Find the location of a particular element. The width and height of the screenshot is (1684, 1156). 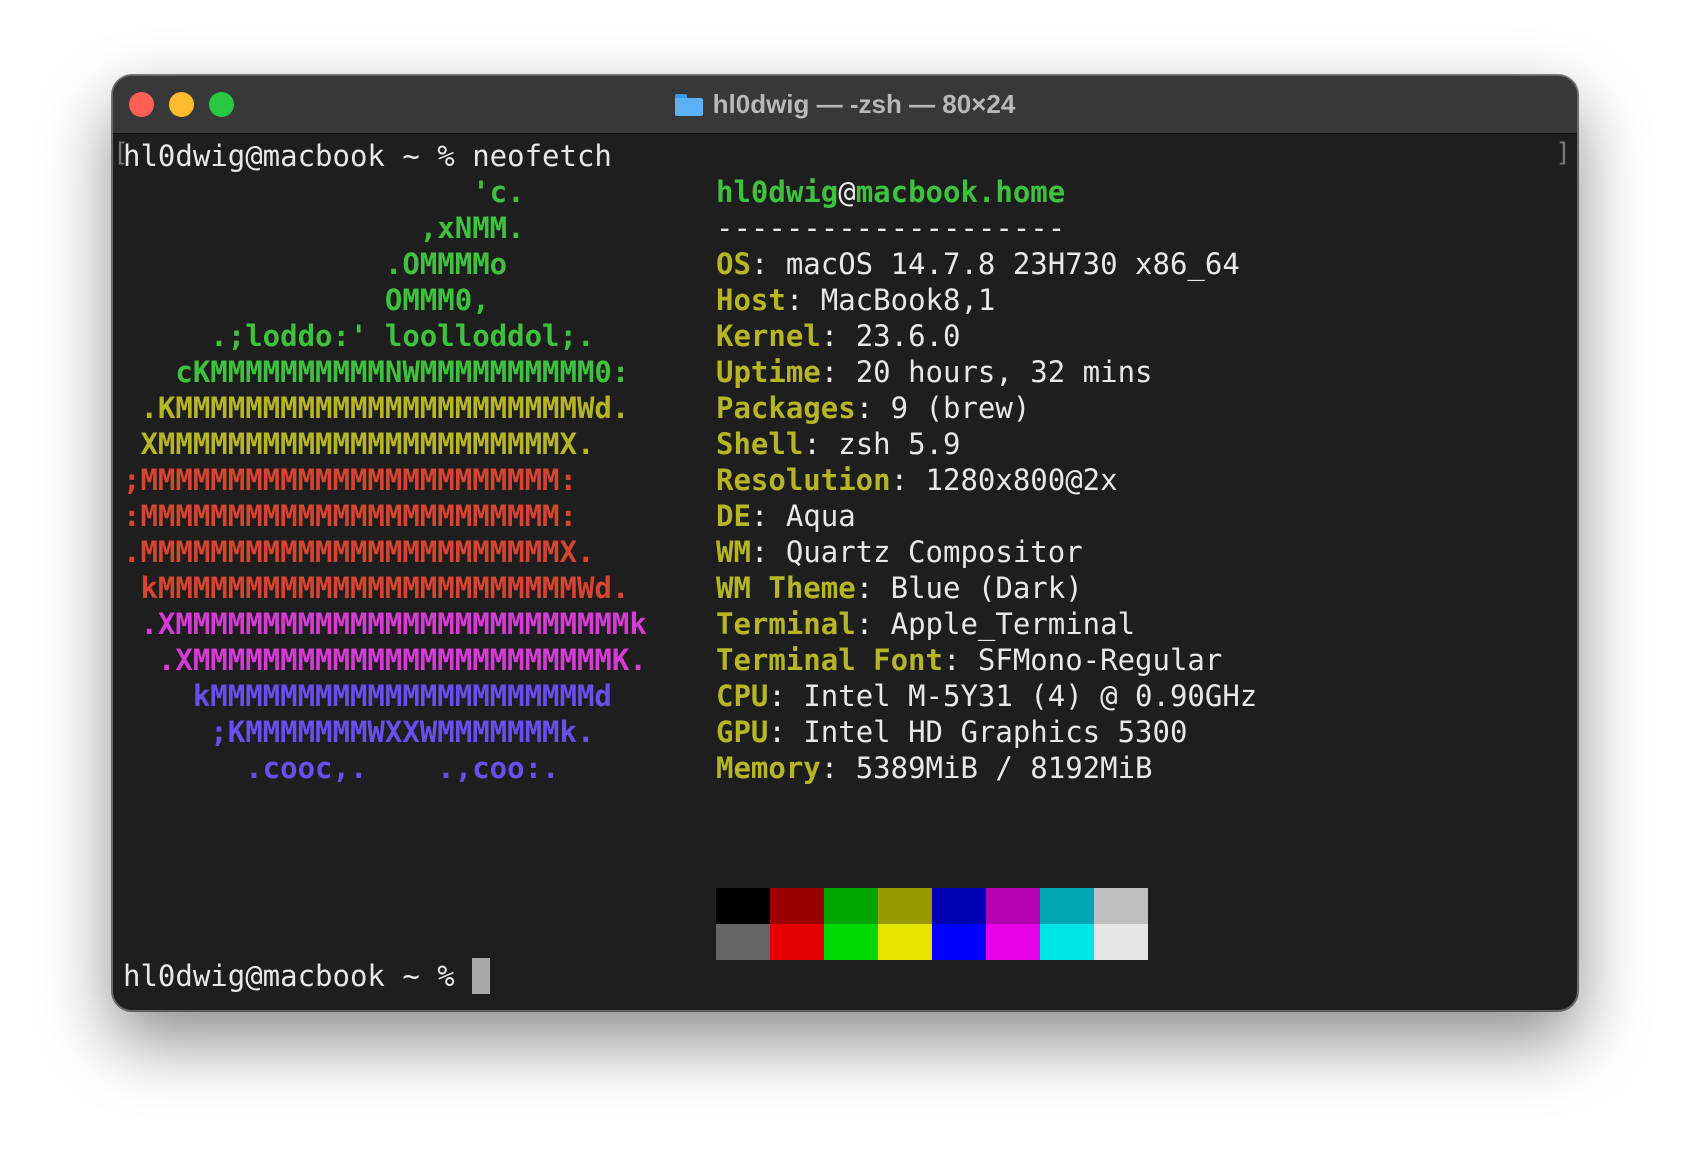

logo-line: 'c. is located at coordinates (324, 192).